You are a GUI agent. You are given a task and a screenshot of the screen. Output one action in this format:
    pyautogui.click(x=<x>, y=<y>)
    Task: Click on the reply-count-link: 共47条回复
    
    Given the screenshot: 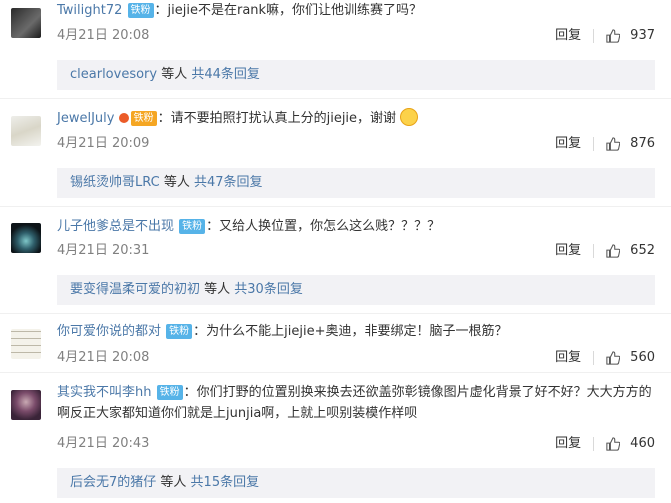 What is the action you would take?
    pyautogui.click(x=228, y=182)
    